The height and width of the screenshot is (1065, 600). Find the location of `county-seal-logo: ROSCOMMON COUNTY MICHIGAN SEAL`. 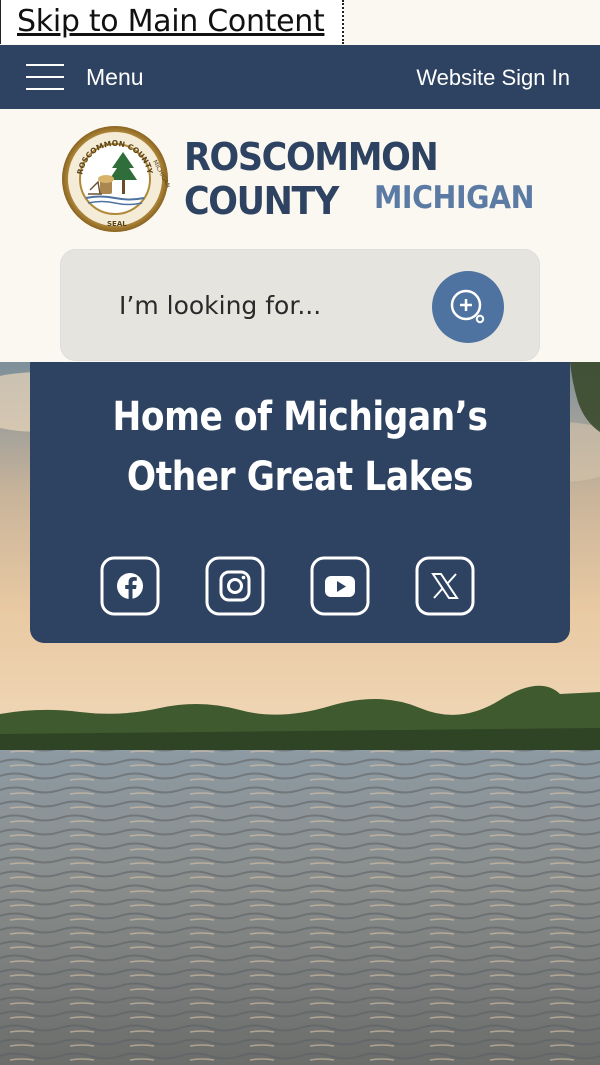

county-seal-logo: ROSCOMMON COUNTY MICHIGAN SEAL is located at coordinates (115, 179).